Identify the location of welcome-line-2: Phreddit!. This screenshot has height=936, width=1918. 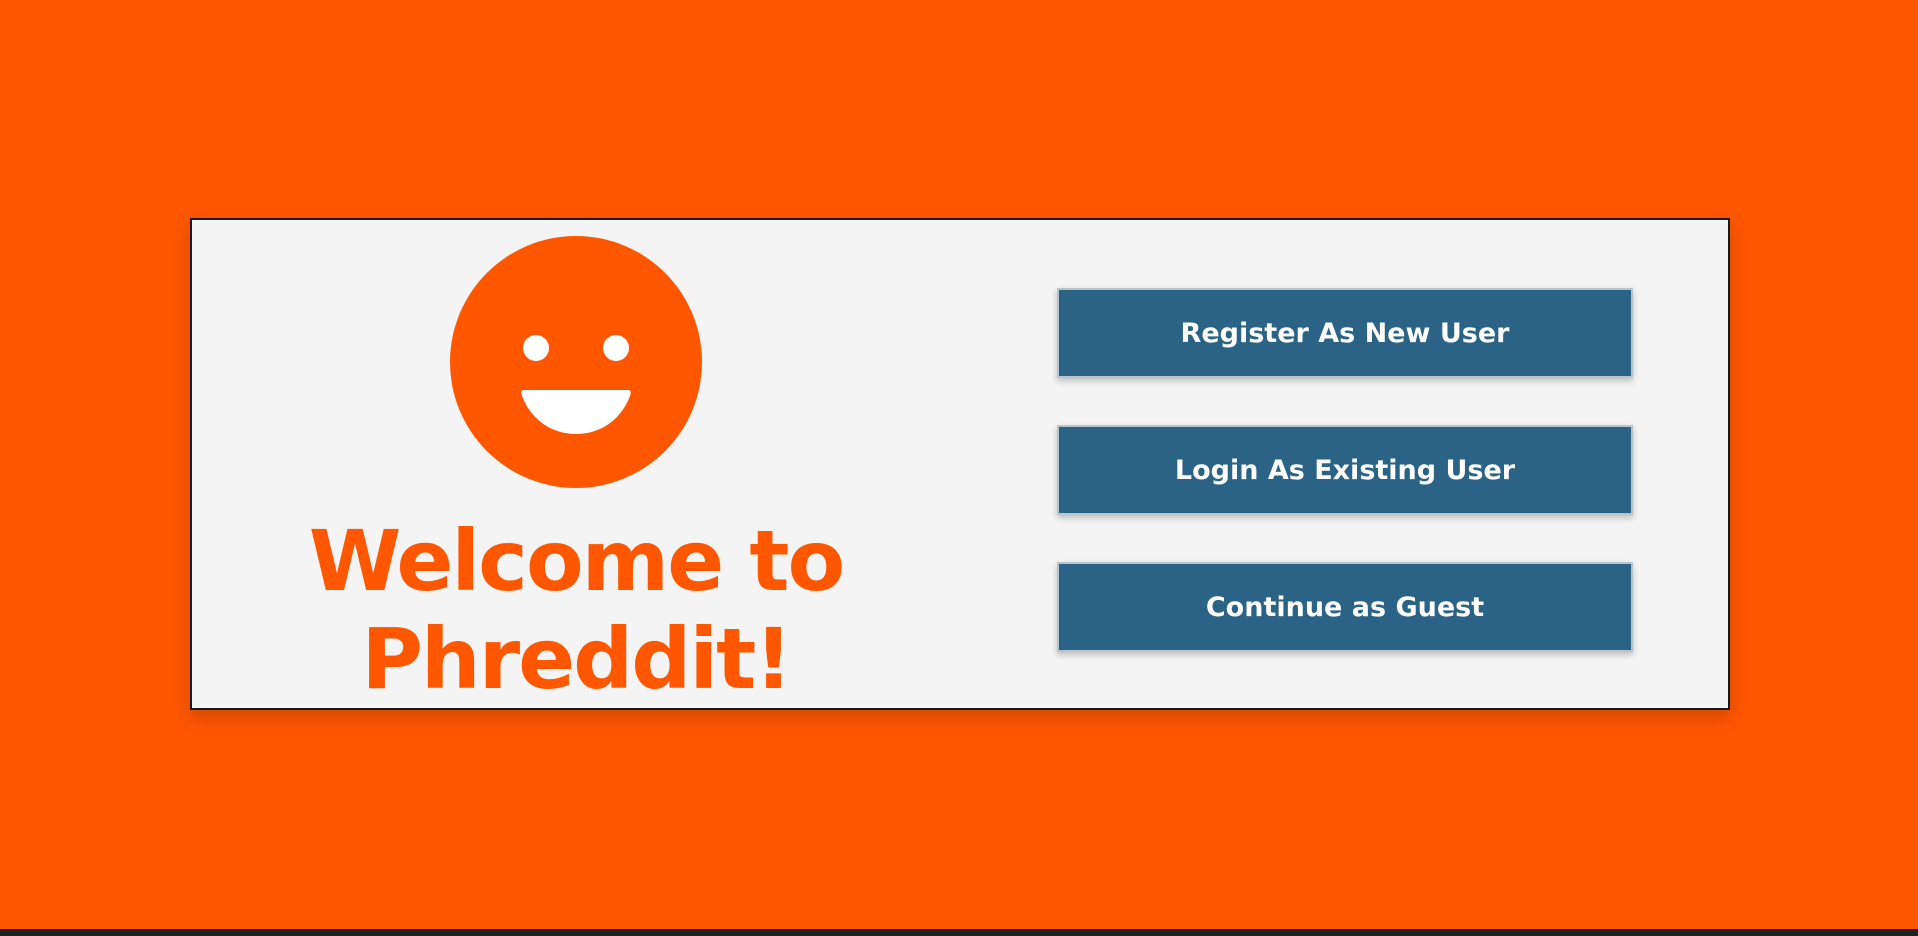
(576, 659).